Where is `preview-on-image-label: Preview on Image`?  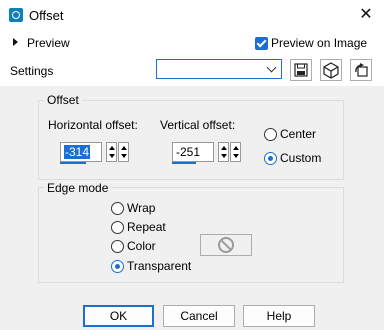 preview-on-image-label: Preview on Image is located at coordinates (319, 43).